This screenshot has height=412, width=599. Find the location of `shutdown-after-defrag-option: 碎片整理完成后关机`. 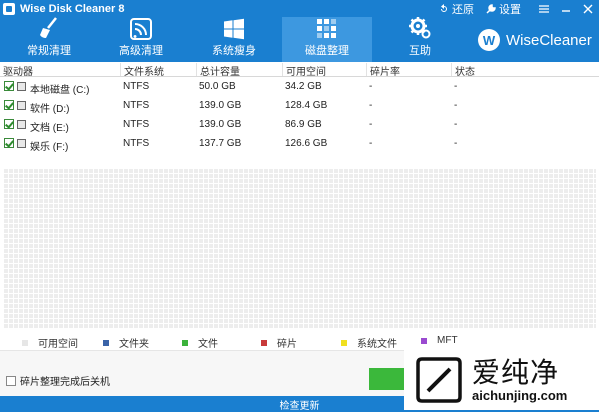

shutdown-after-defrag-option: 碎片整理完成后关机 is located at coordinates (58, 380).